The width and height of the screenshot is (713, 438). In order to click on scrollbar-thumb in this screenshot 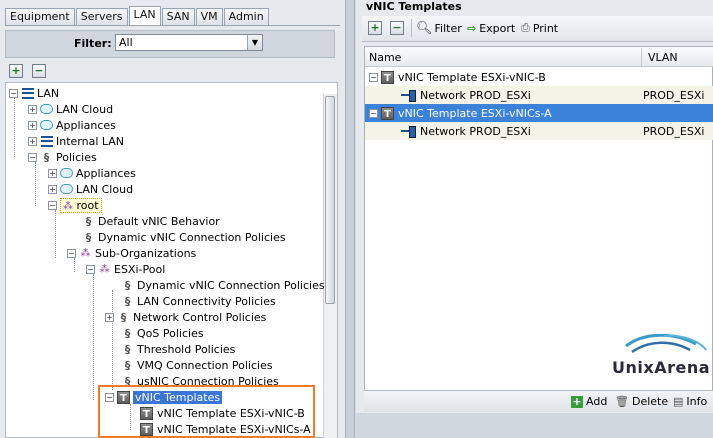, I will do `click(330, 200)`.